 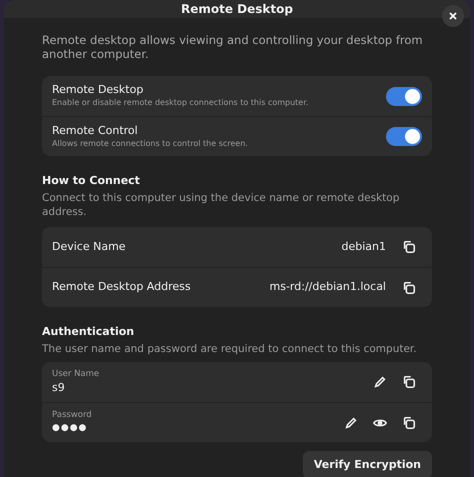 What do you see at coordinates (180, 103) in the screenshot?
I see `setting-subtitle: Enable or disable remote desktop connections to this computer.` at bounding box center [180, 103].